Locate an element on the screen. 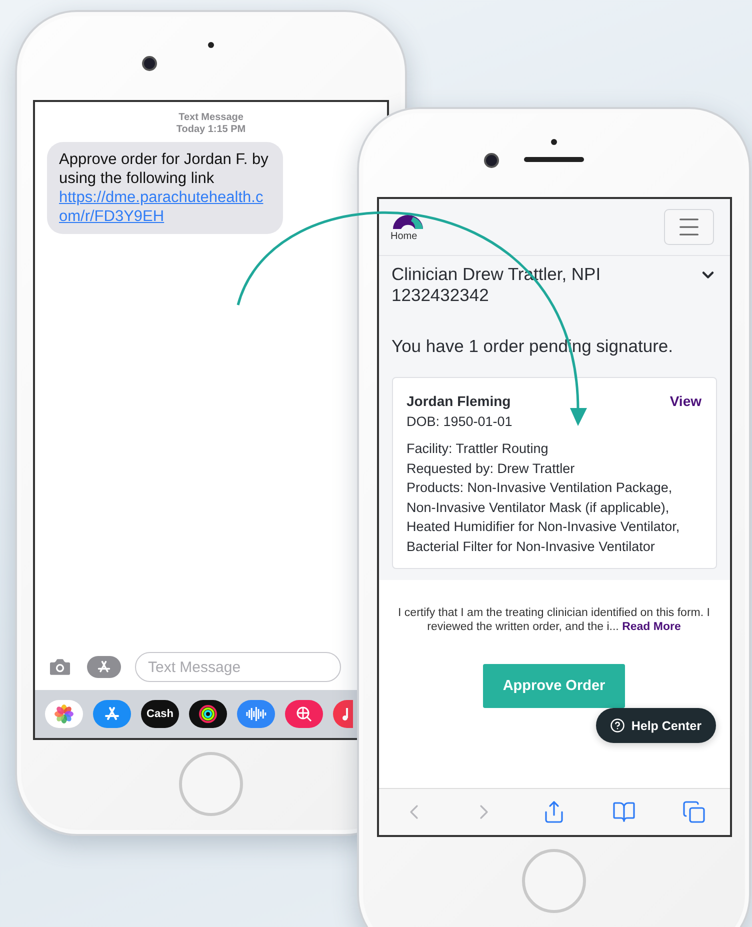 This screenshot has height=927, width=752. music-app-icon is located at coordinates (343, 714).